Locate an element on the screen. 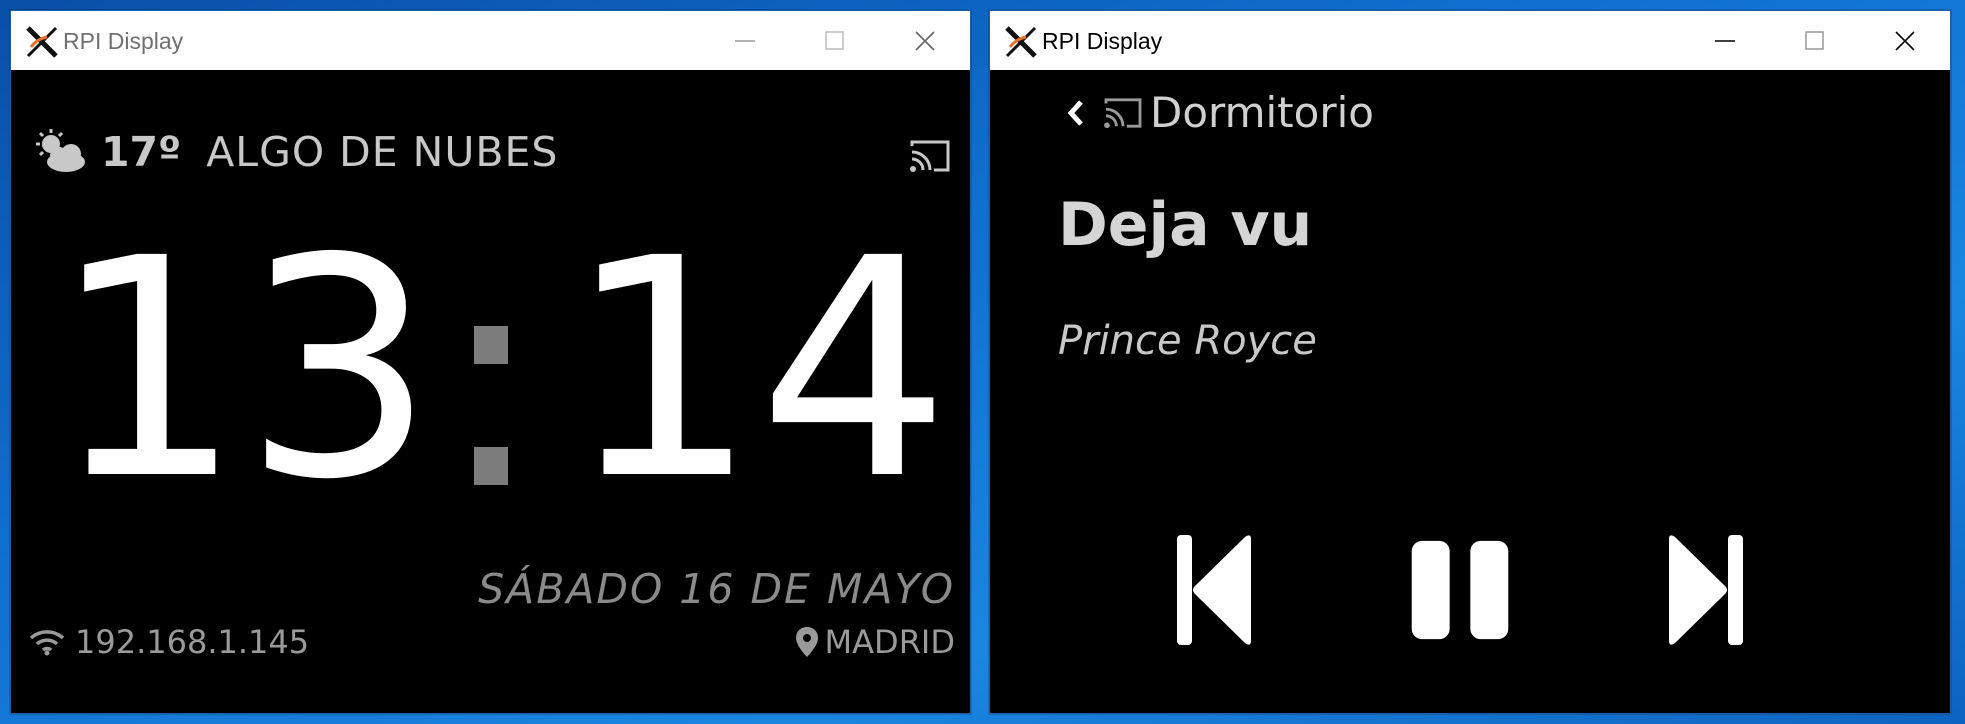 This screenshot has height=724, width=1965. wifi-icon is located at coordinates (47, 643).